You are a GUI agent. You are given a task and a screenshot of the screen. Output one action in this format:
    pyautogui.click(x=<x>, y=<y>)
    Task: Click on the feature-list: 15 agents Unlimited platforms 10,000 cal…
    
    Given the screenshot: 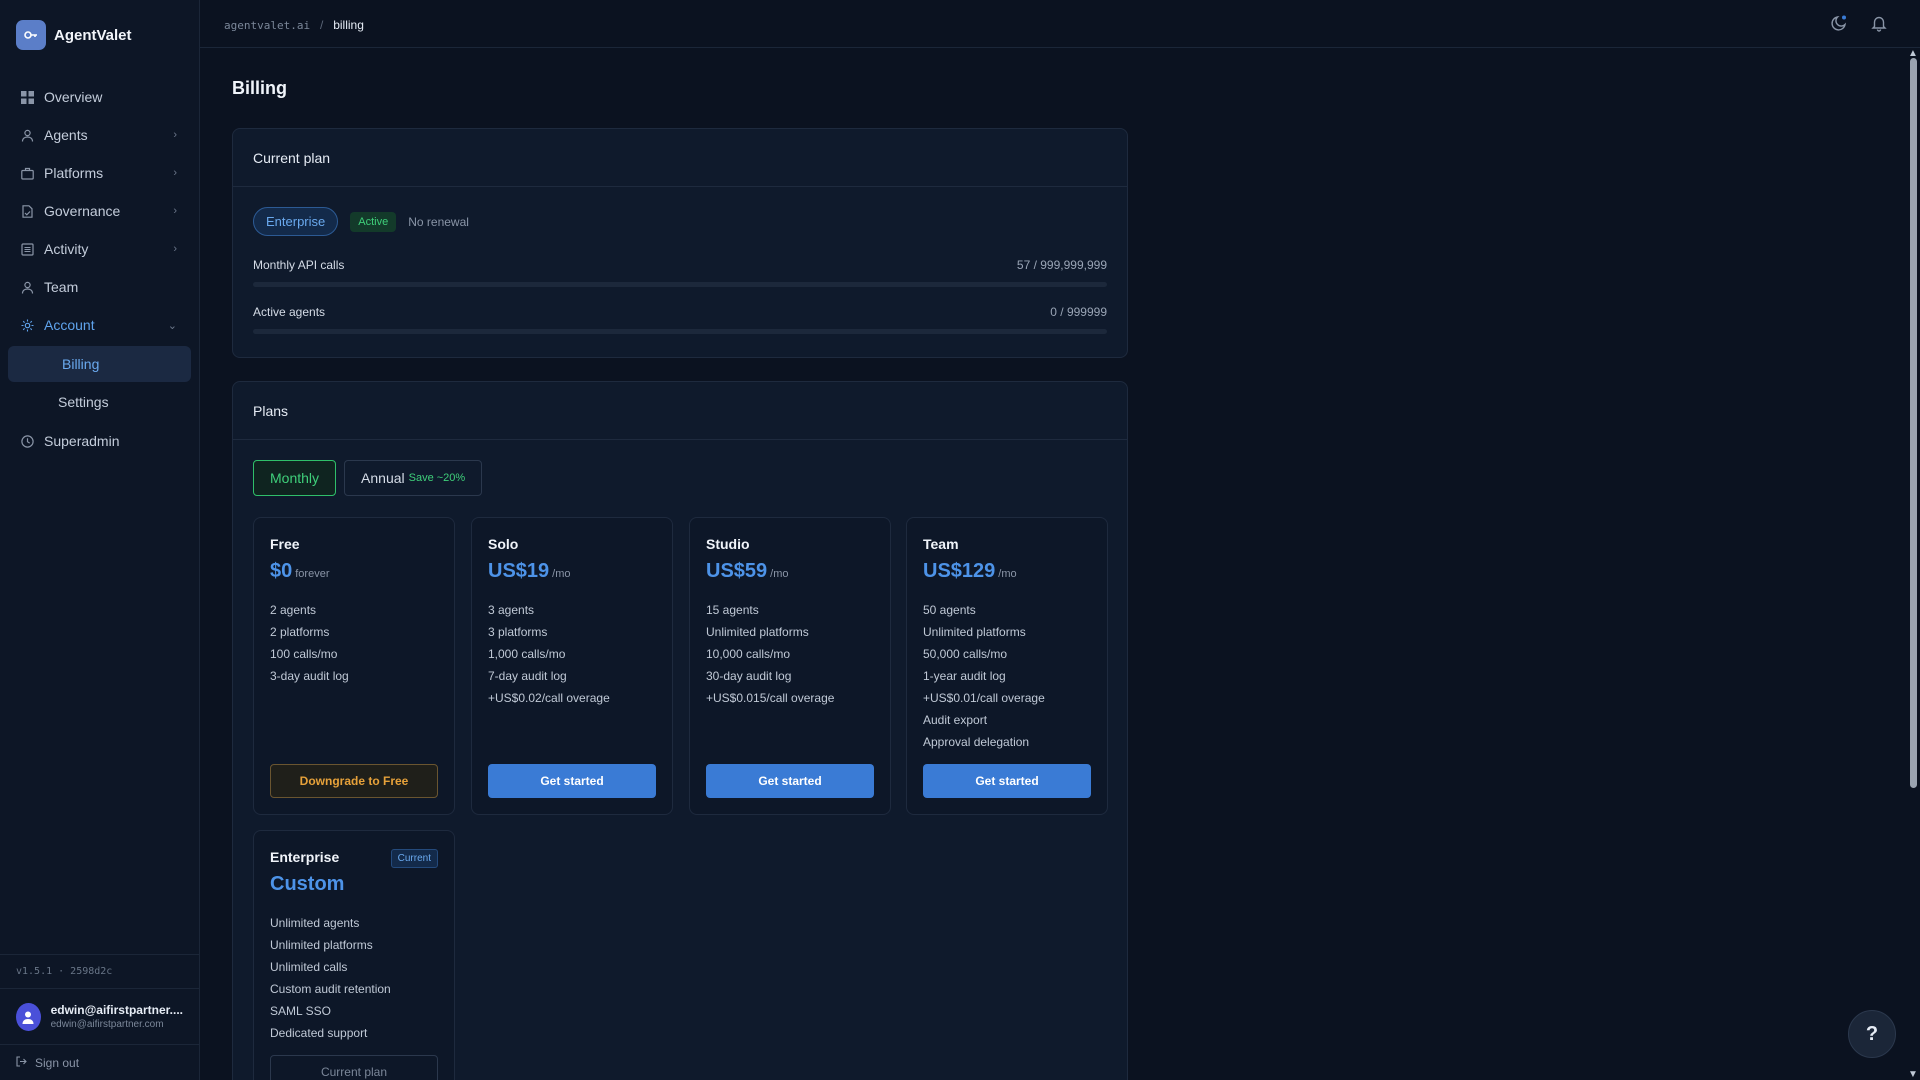 What is the action you would take?
    pyautogui.click(x=790, y=654)
    